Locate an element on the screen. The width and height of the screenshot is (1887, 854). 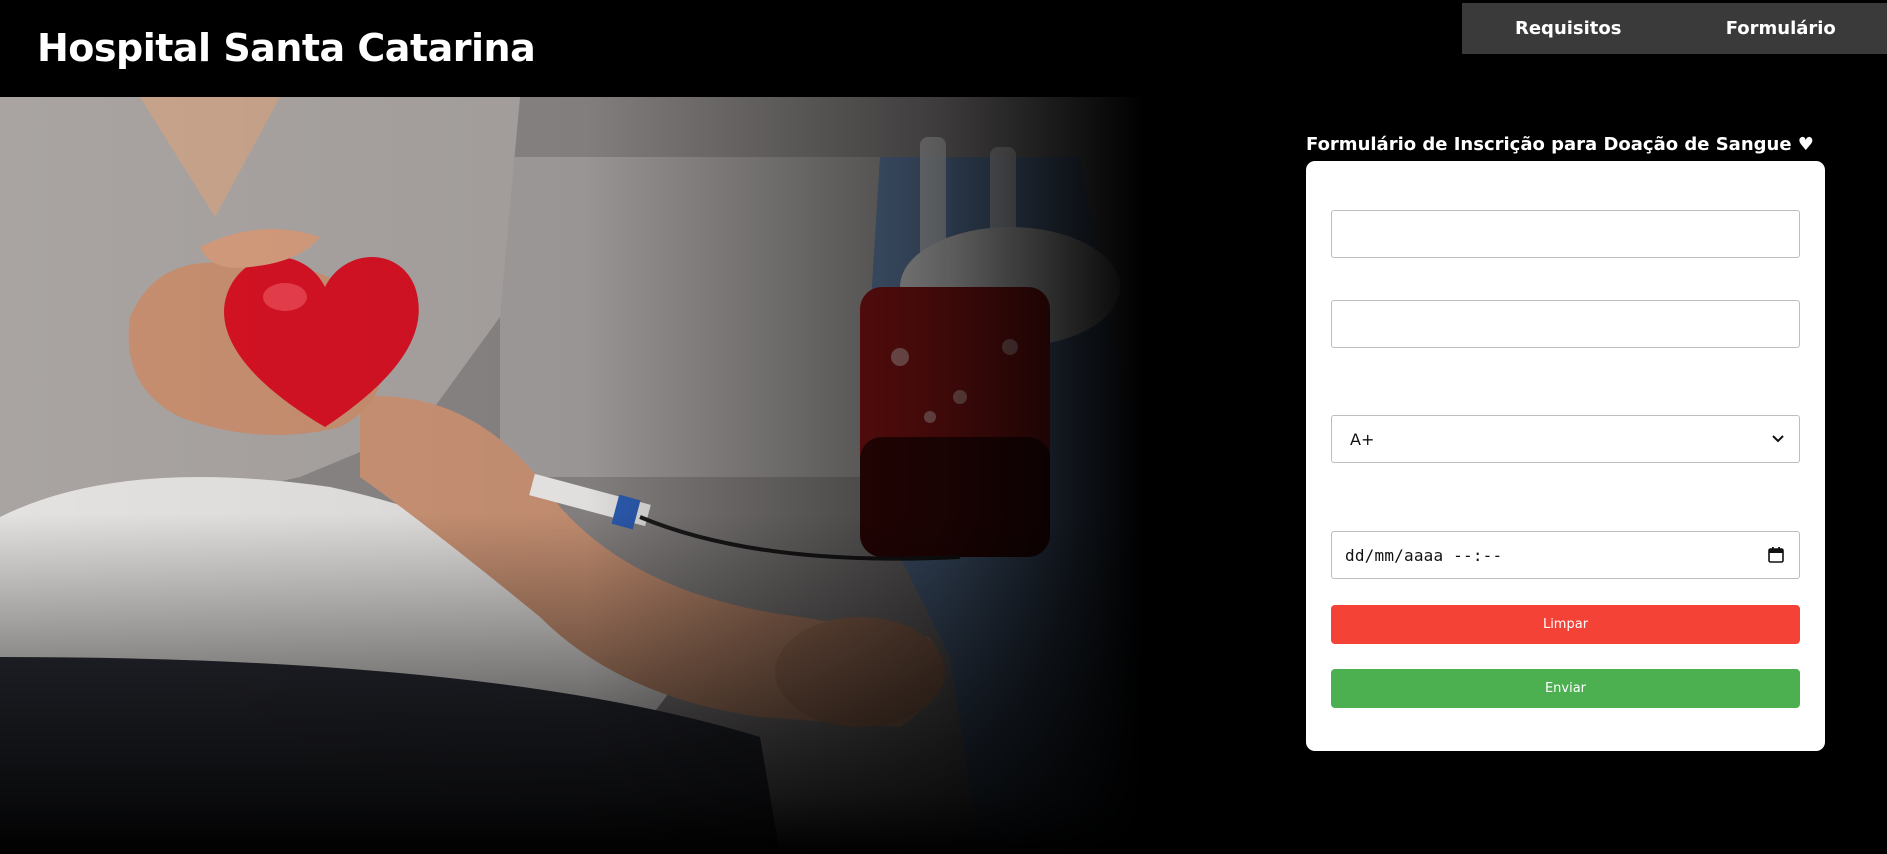
submit-button: Enviar is located at coordinates (1565, 688).